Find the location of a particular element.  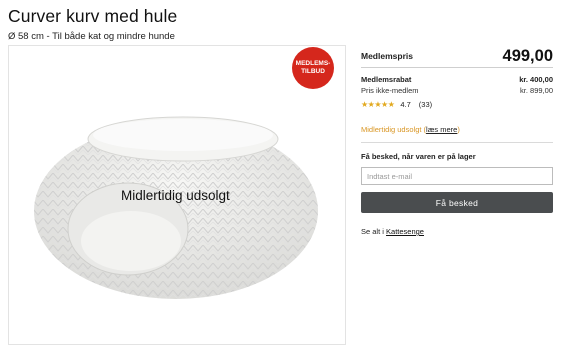

availability-status: Midlertidig udsolgt (læs mere) is located at coordinates (410, 129).